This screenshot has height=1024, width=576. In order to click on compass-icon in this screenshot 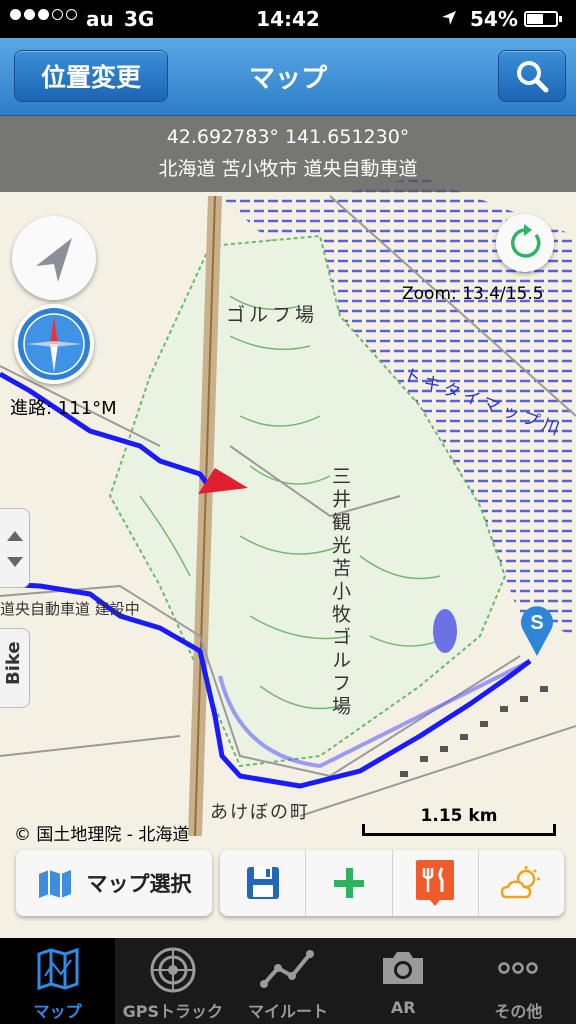, I will do `click(54, 344)`.